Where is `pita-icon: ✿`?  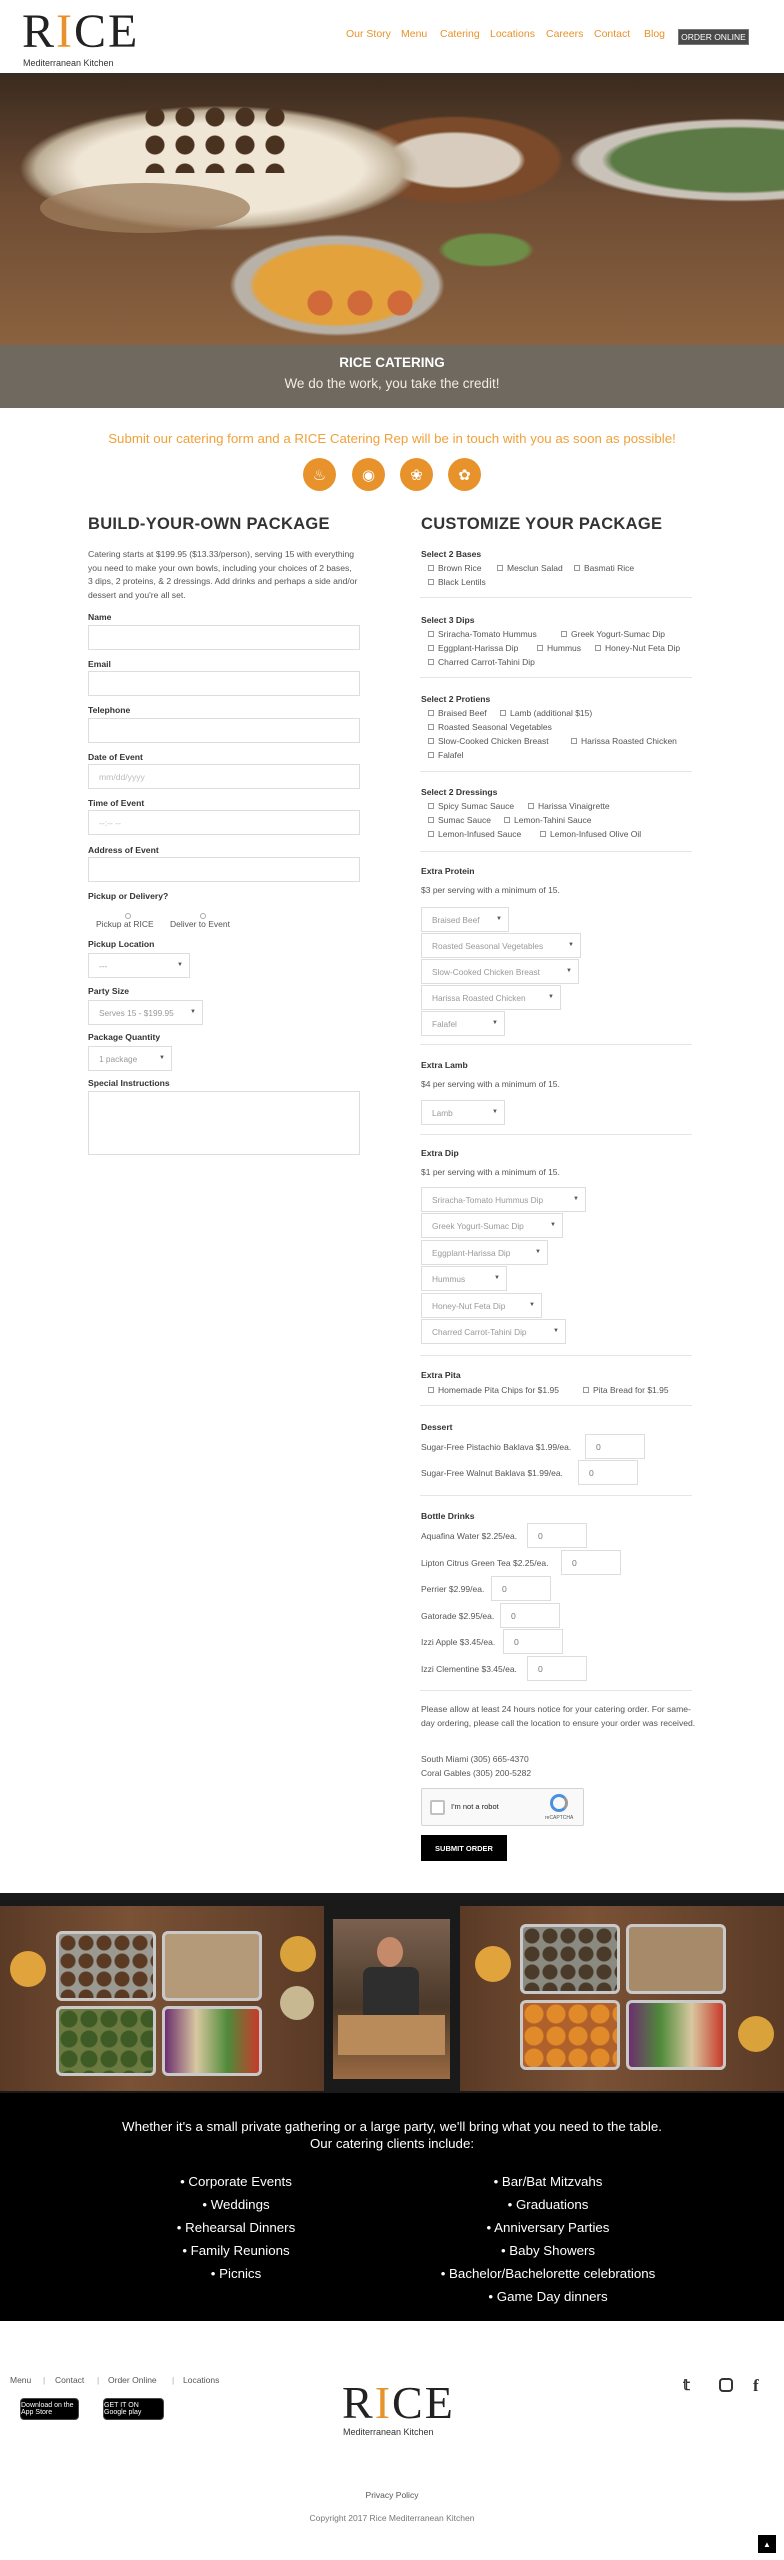 pita-icon: ✿ is located at coordinates (464, 474).